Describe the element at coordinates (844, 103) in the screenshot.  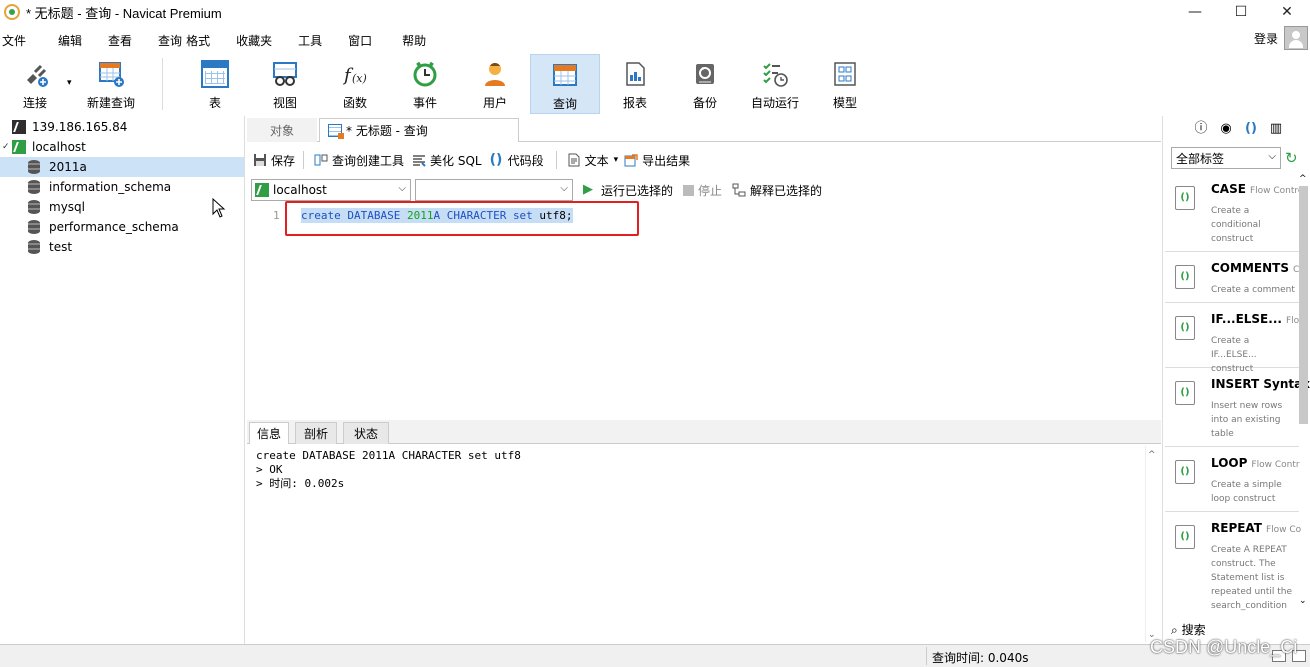
I see `model-label: 模型` at that location.